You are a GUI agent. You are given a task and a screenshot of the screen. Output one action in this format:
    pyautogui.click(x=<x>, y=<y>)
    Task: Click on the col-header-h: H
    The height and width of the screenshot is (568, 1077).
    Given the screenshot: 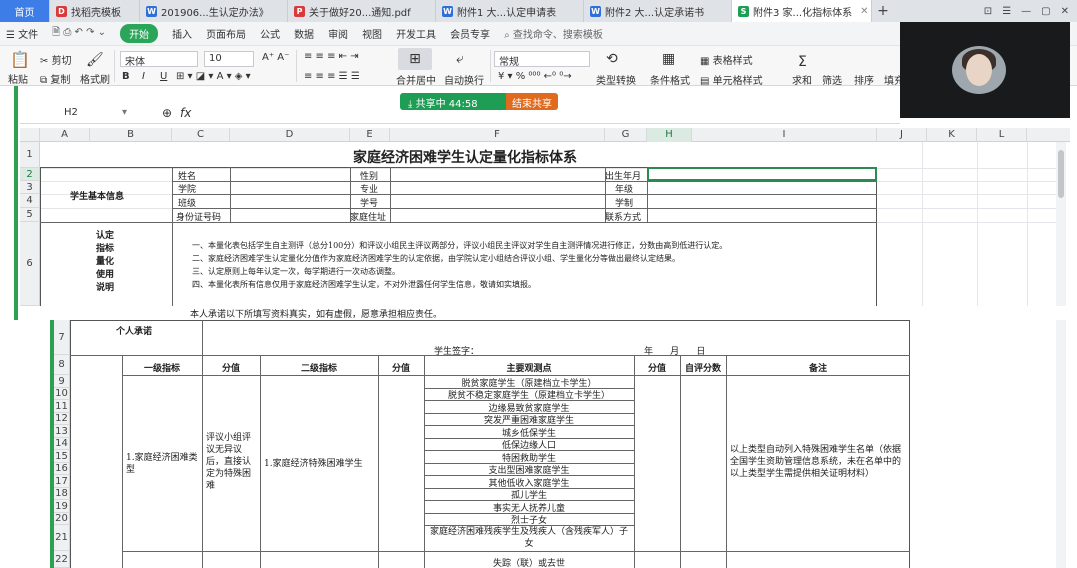 What is the action you would take?
    pyautogui.click(x=669, y=135)
    